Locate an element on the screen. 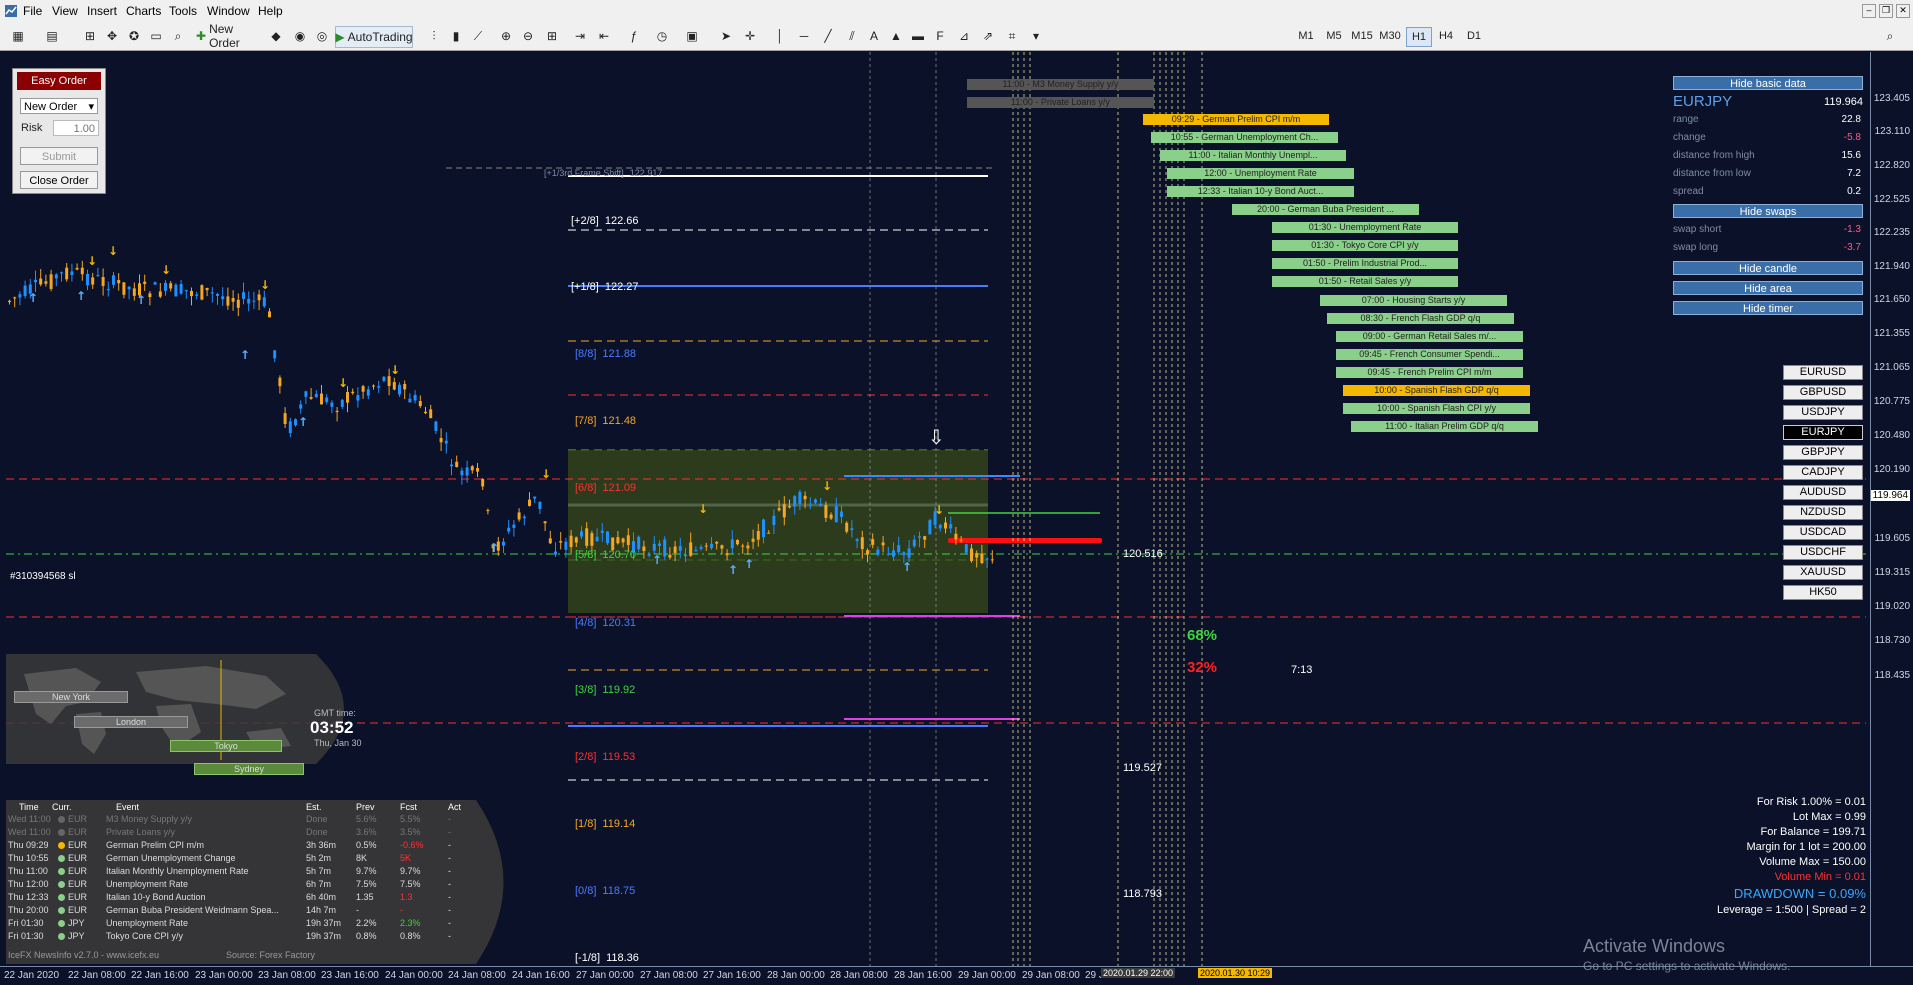 Image resolution: width=1913 pixels, height=985 pixels. order-type-select: New Order ▾ is located at coordinates (59, 106).